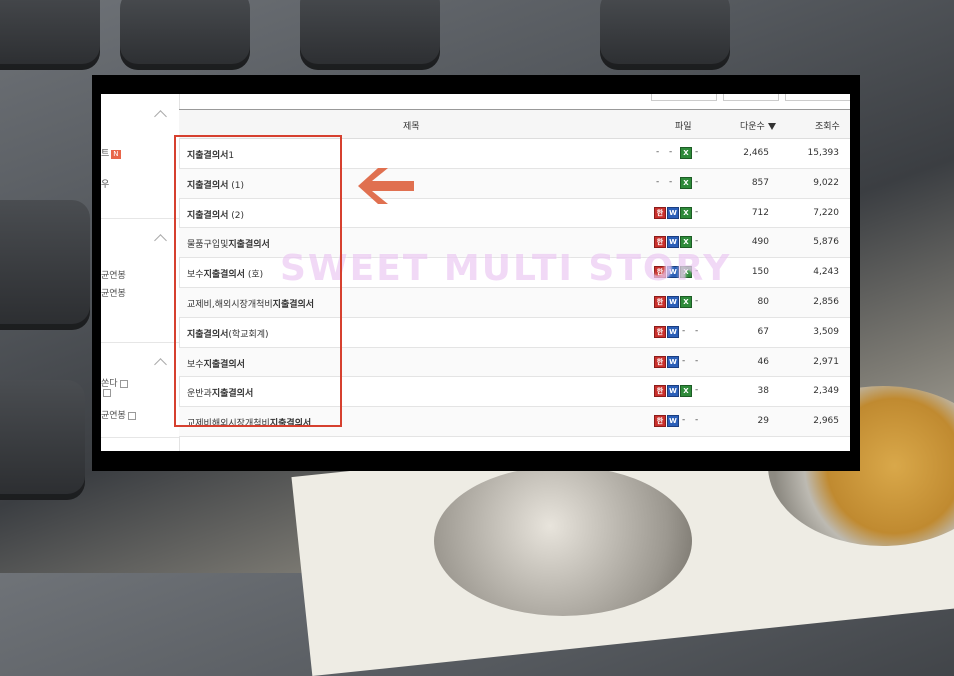 The image size is (954, 676). Describe the element at coordinates (760, 212) in the screenshot. I see `download-count: 712` at that location.